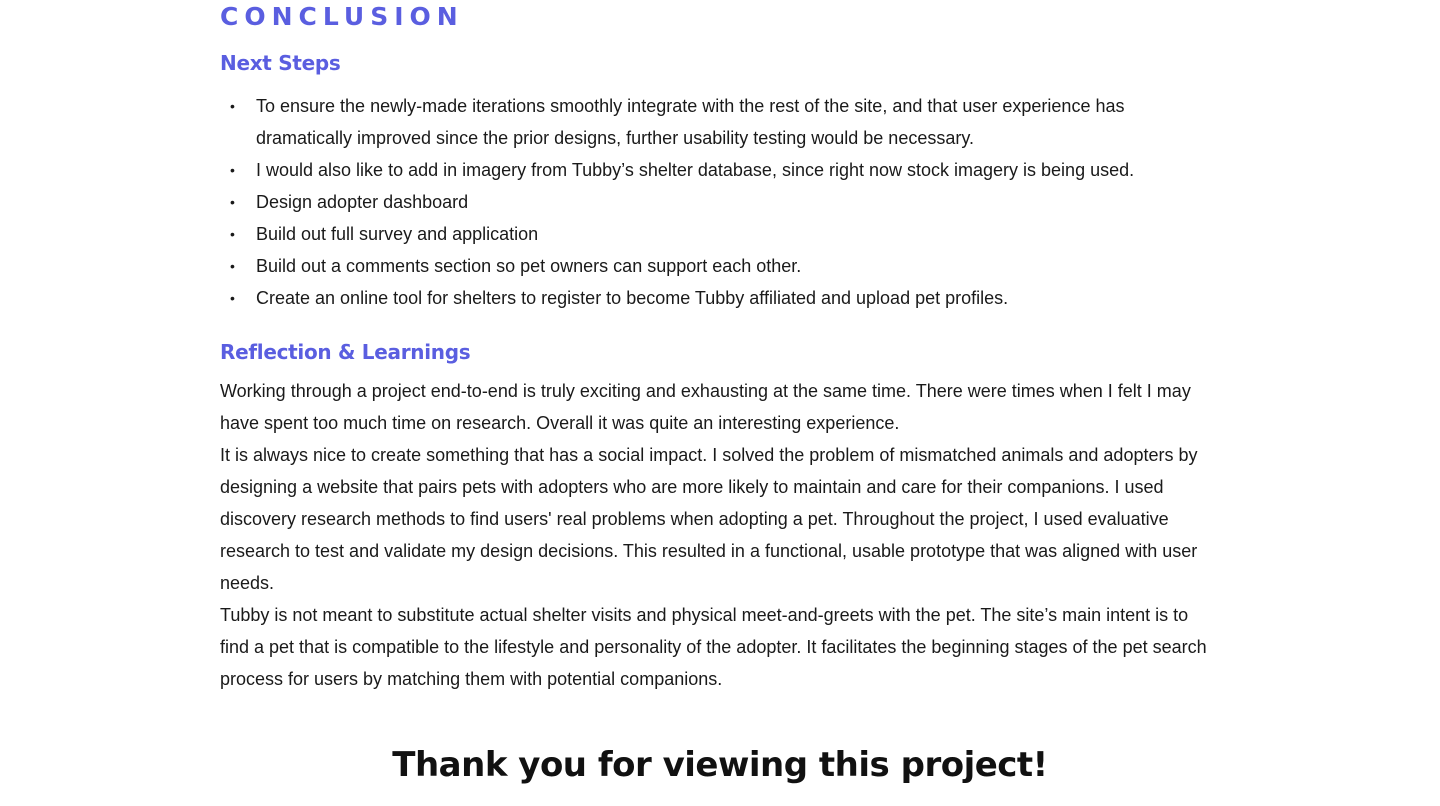 The image size is (1440, 806). I want to click on list-item-text: Design adopter dashboard, so click(362, 202).